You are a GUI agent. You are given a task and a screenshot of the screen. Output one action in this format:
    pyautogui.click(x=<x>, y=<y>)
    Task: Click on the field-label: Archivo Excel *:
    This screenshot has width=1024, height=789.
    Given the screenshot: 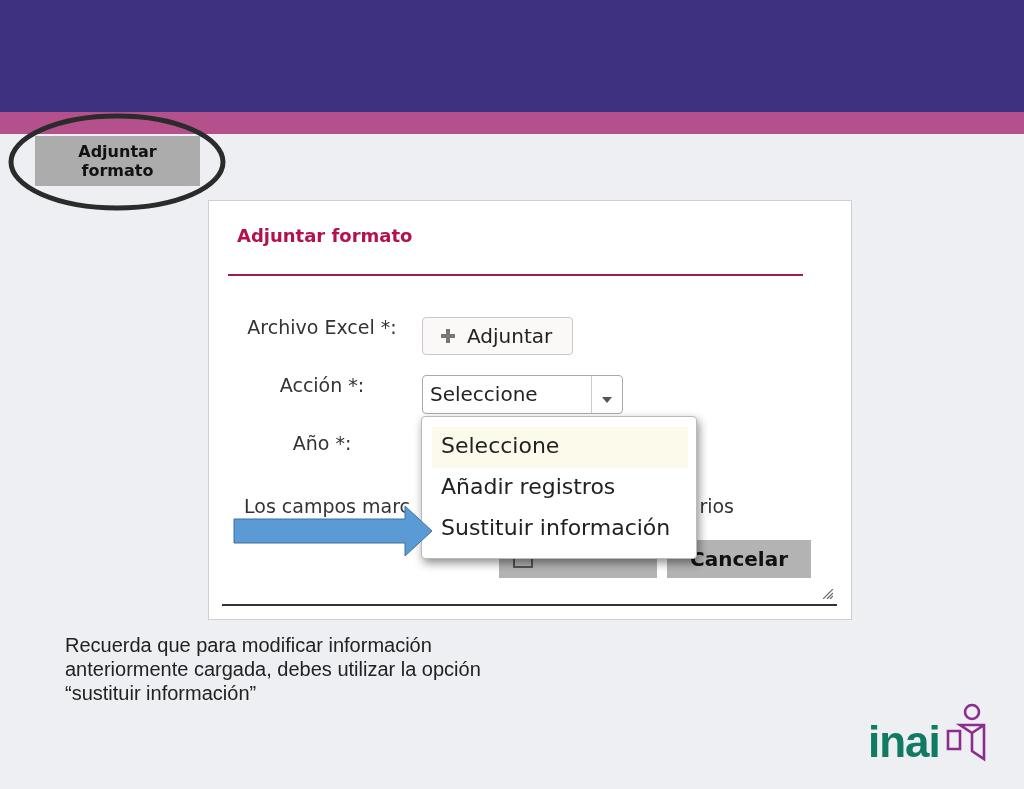 What is the action you would take?
    pyautogui.click(x=322, y=327)
    